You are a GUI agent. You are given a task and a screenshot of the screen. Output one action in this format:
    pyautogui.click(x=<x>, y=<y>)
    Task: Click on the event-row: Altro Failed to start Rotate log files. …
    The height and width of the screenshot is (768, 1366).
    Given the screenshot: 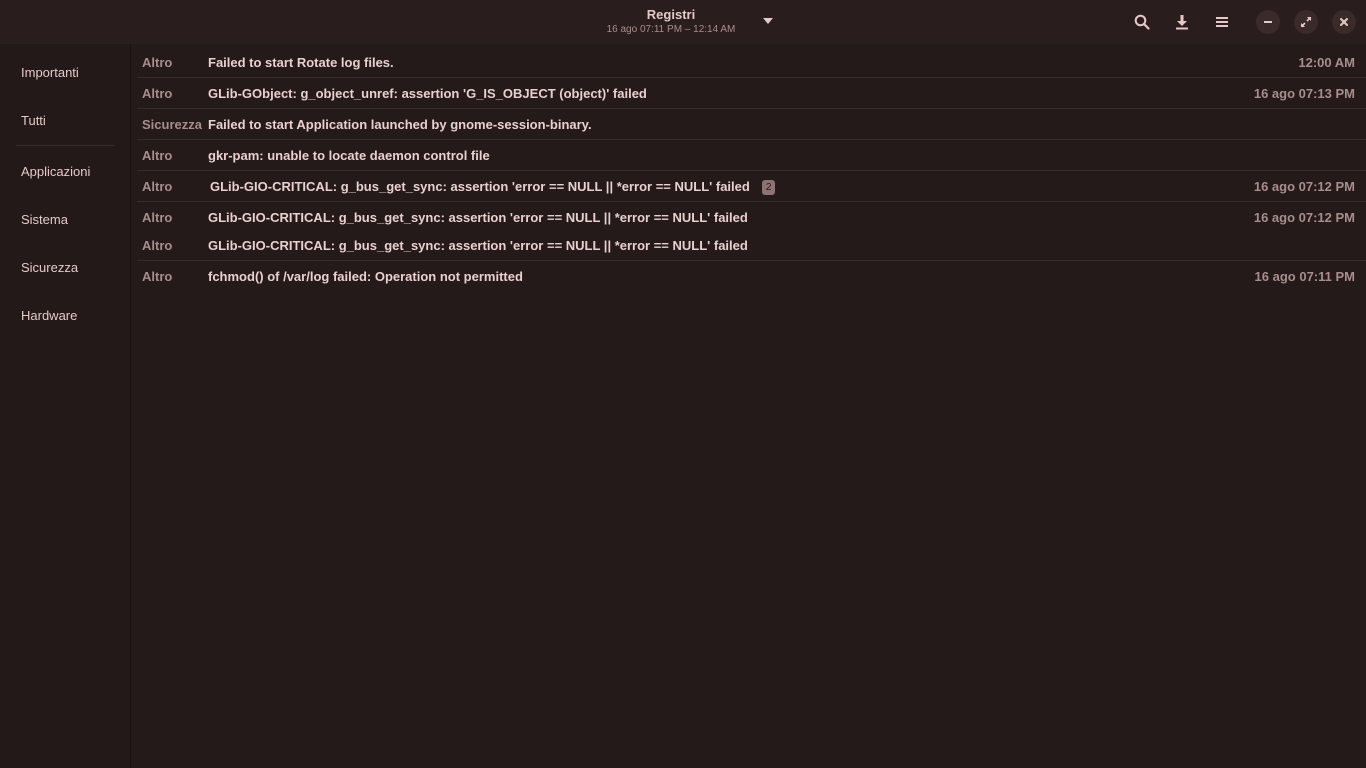 What is the action you would take?
    pyautogui.click(x=748, y=62)
    